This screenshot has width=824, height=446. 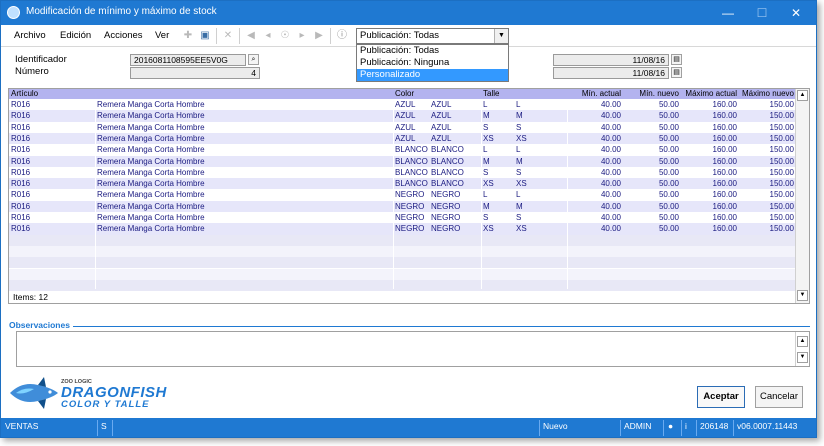 What do you see at coordinates (498, 217) in the screenshot?
I see `cell-talle-code: S` at bounding box center [498, 217].